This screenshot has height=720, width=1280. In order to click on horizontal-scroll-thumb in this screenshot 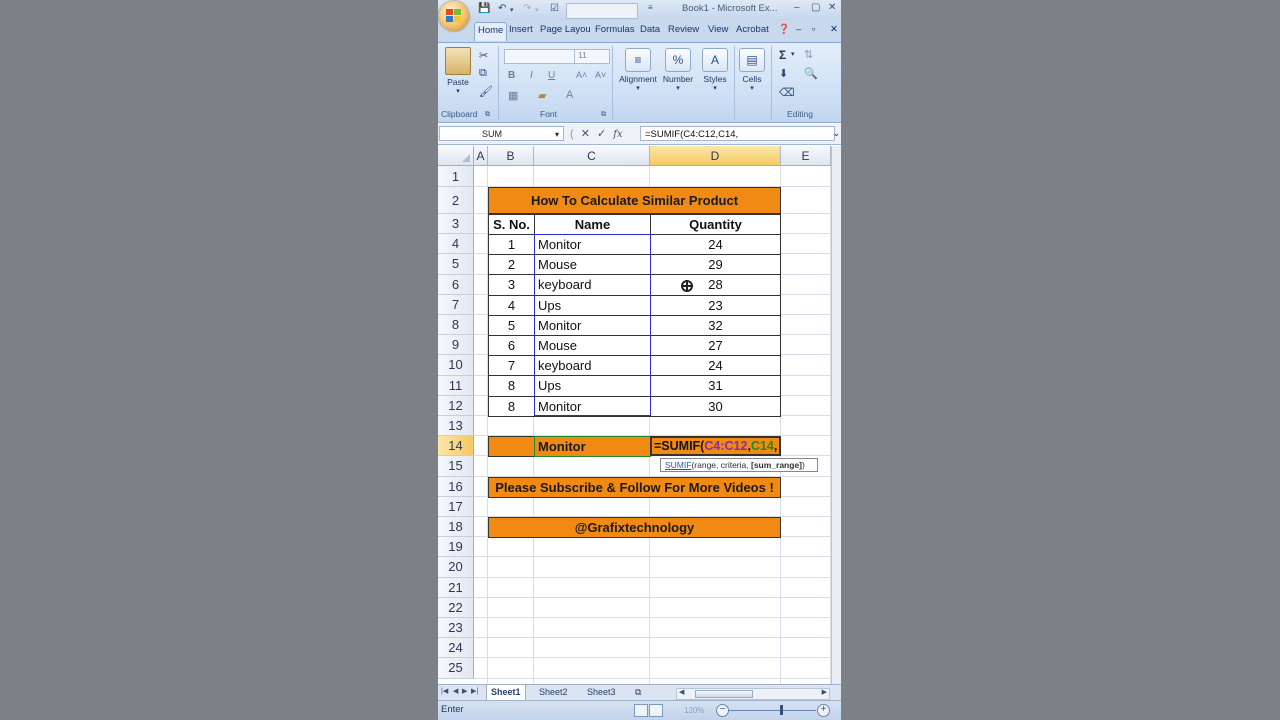, I will do `click(724, 694)`.